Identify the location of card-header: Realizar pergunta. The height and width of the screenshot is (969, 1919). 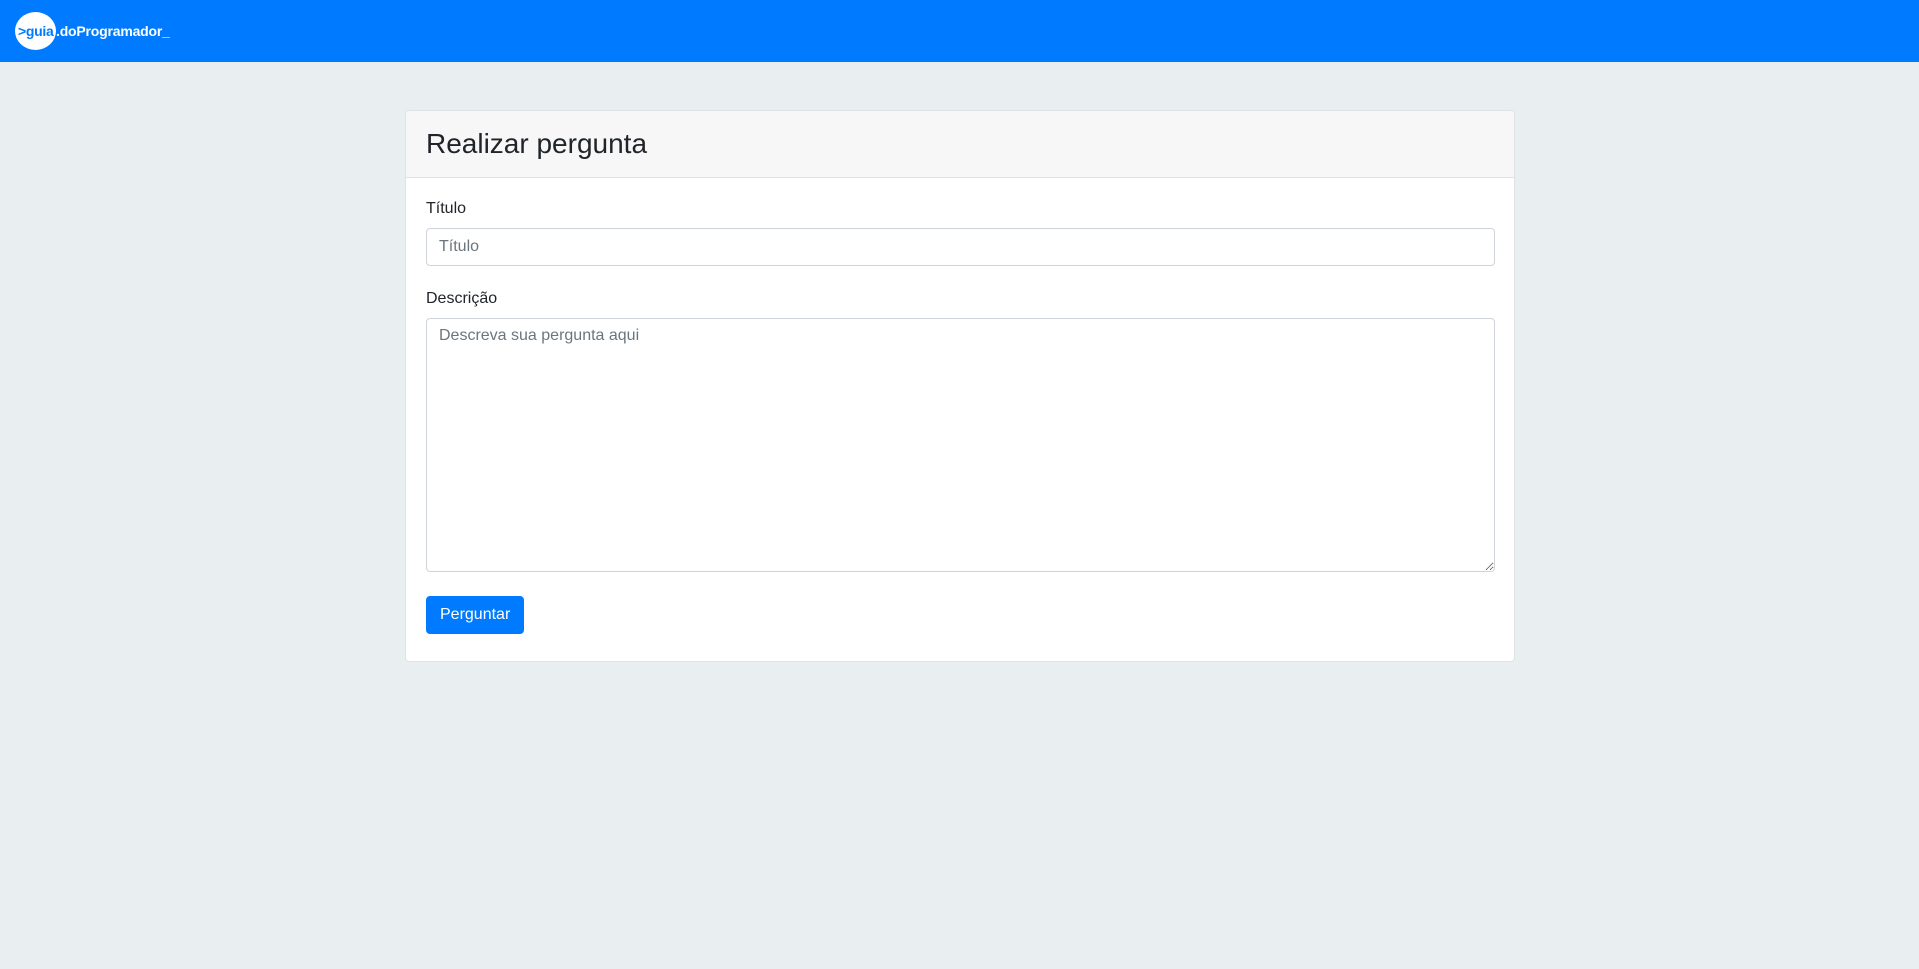
(960, 144).